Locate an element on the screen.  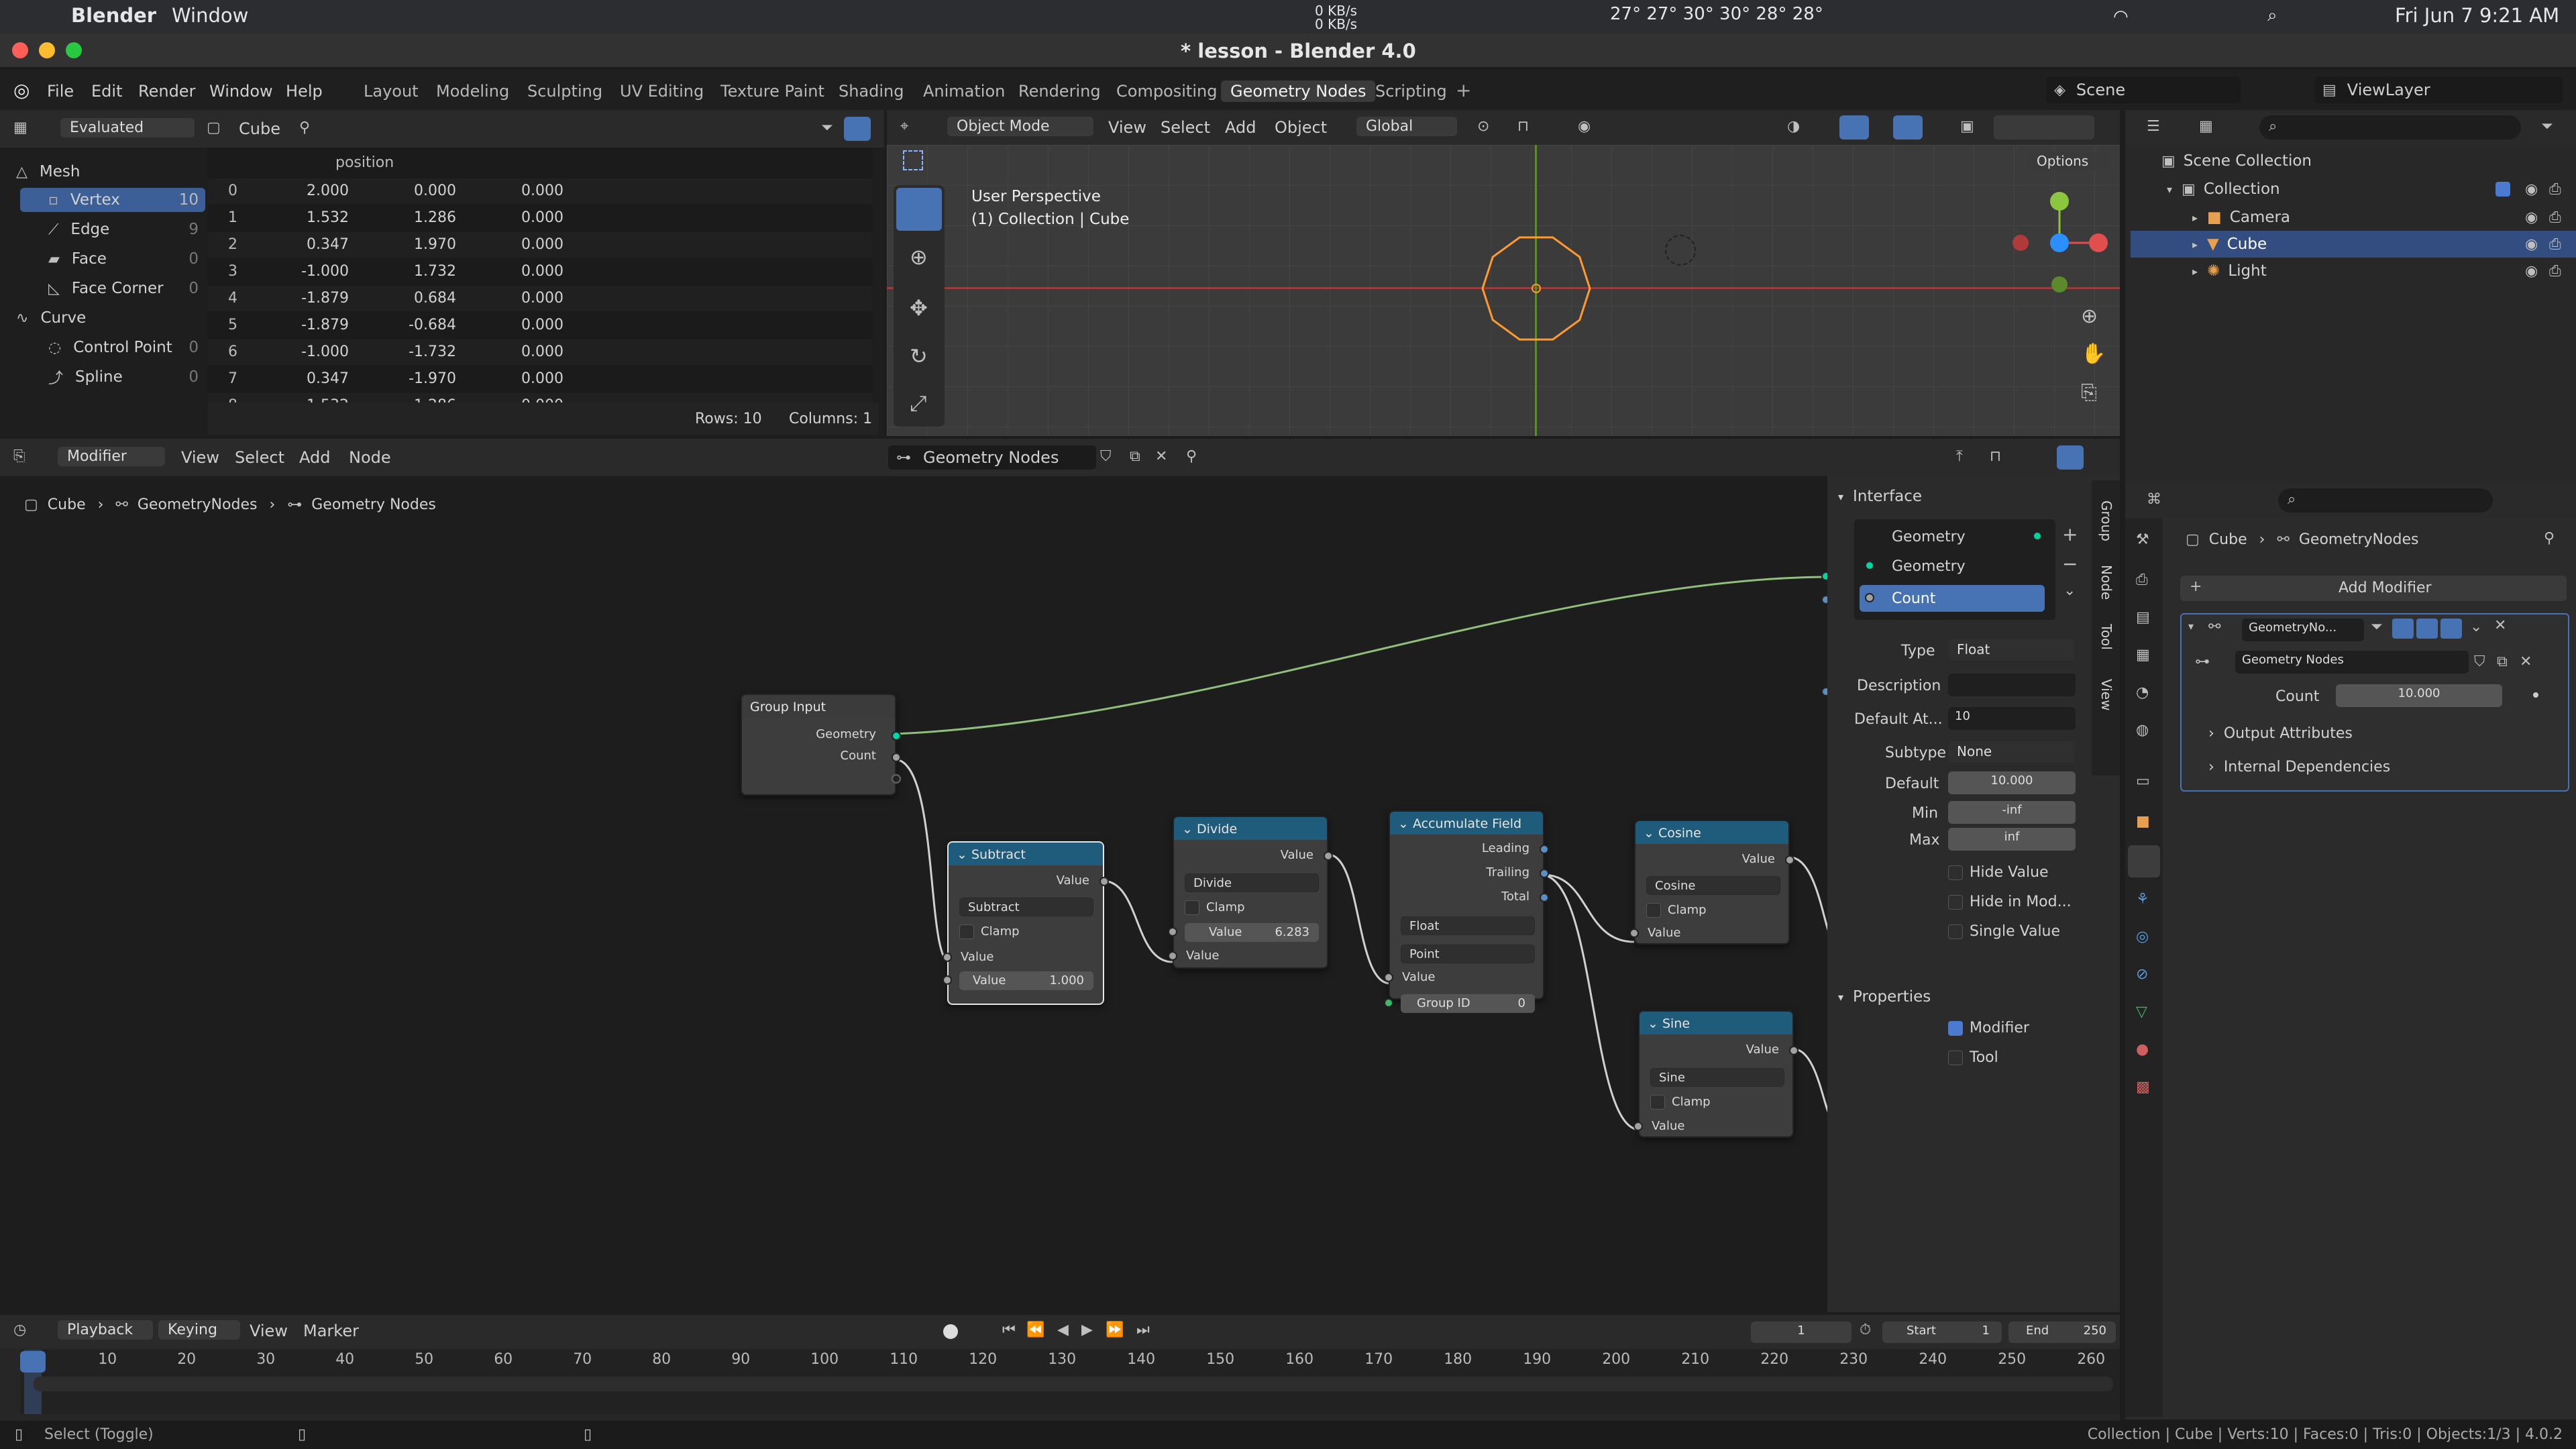
node-header: ⌄ Accumulate Field is located at coordinates (1466, 823).